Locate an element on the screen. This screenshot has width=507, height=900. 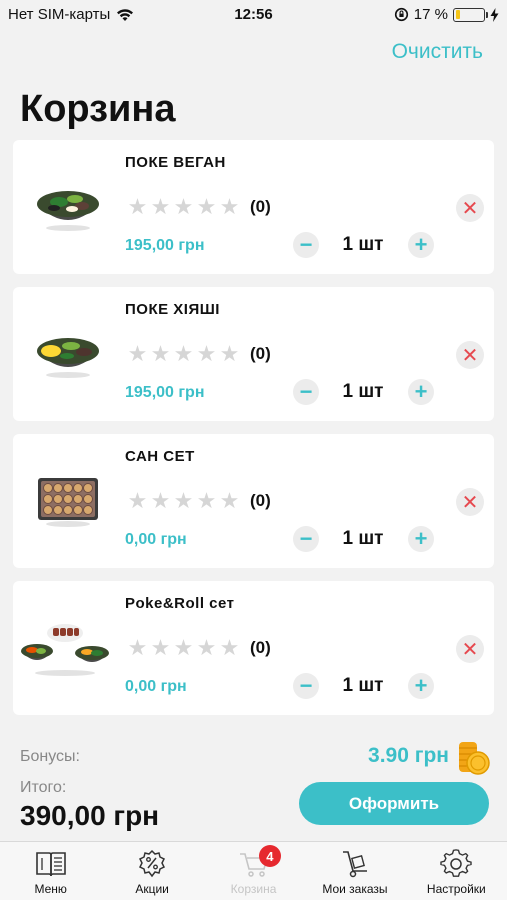
status-left: Нет SIM-карты is located at coordinates (71, 14).